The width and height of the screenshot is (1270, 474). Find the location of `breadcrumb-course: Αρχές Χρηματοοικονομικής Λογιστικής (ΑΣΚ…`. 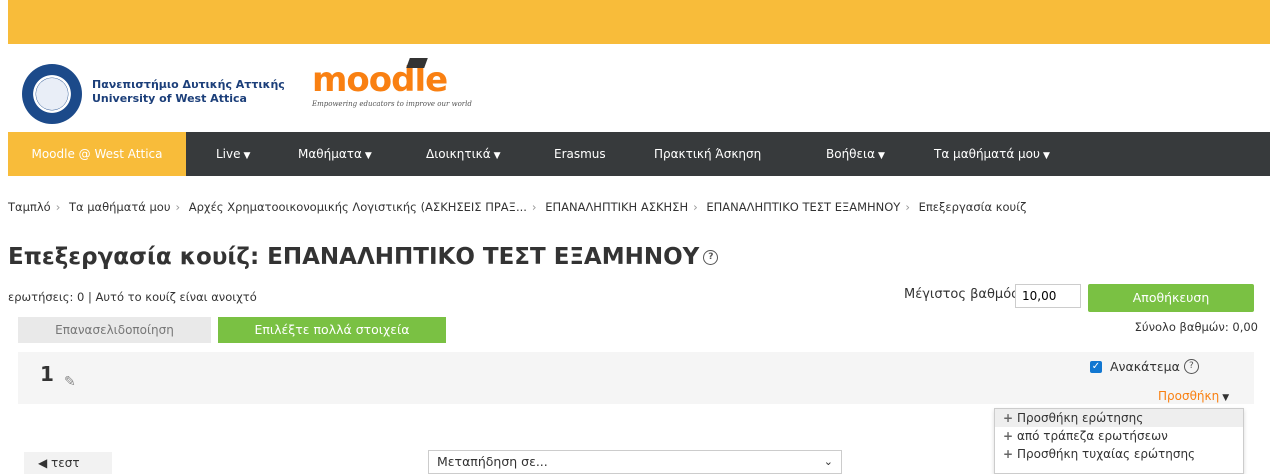

breadcrumb-course: Αρχές Χρηματοοικονομικής Λογιστικής (ΑΣΚ… is located at coordinates (358, 207).